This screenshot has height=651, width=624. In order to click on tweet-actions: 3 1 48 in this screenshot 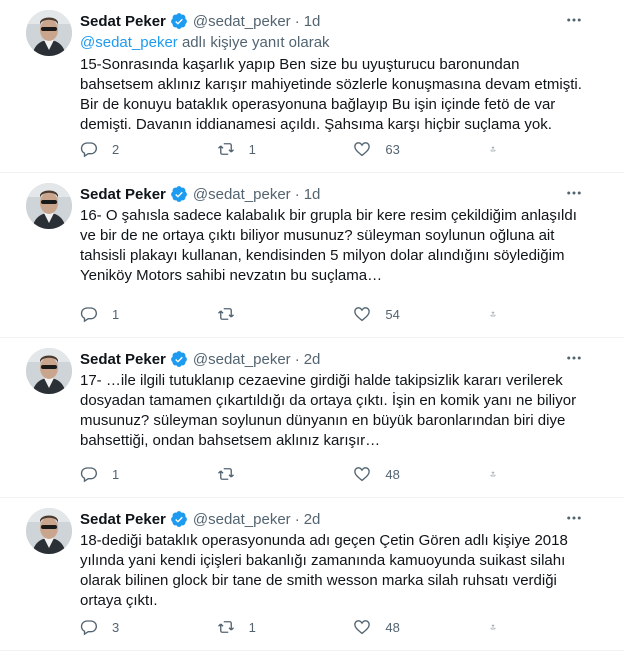, I will do `click(295, 627)`.